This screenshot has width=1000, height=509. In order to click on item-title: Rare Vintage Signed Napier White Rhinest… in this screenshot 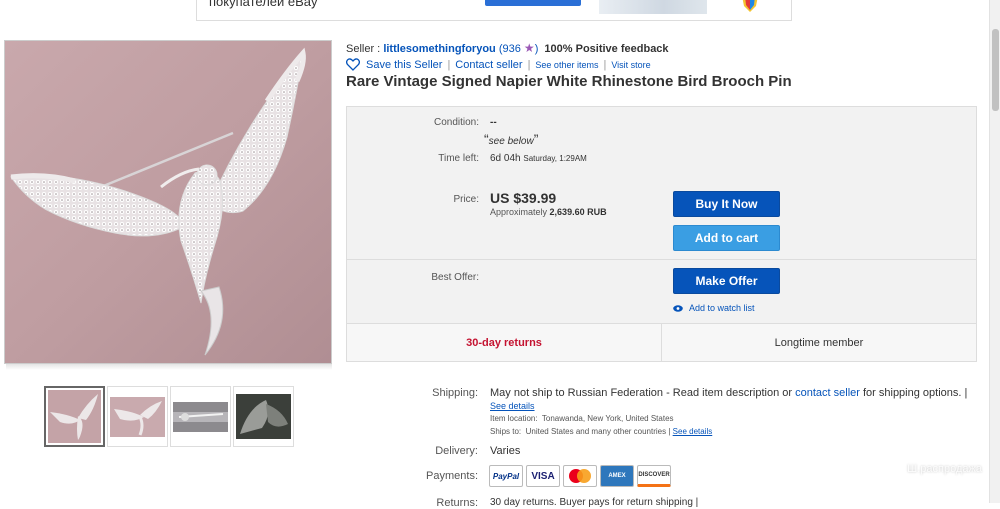, I will do `click(569, 81)`.